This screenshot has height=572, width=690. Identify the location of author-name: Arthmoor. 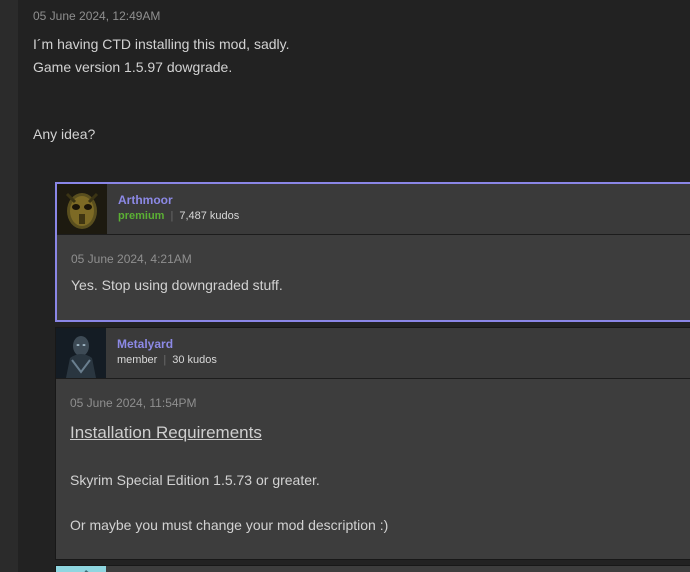
(145, 200).